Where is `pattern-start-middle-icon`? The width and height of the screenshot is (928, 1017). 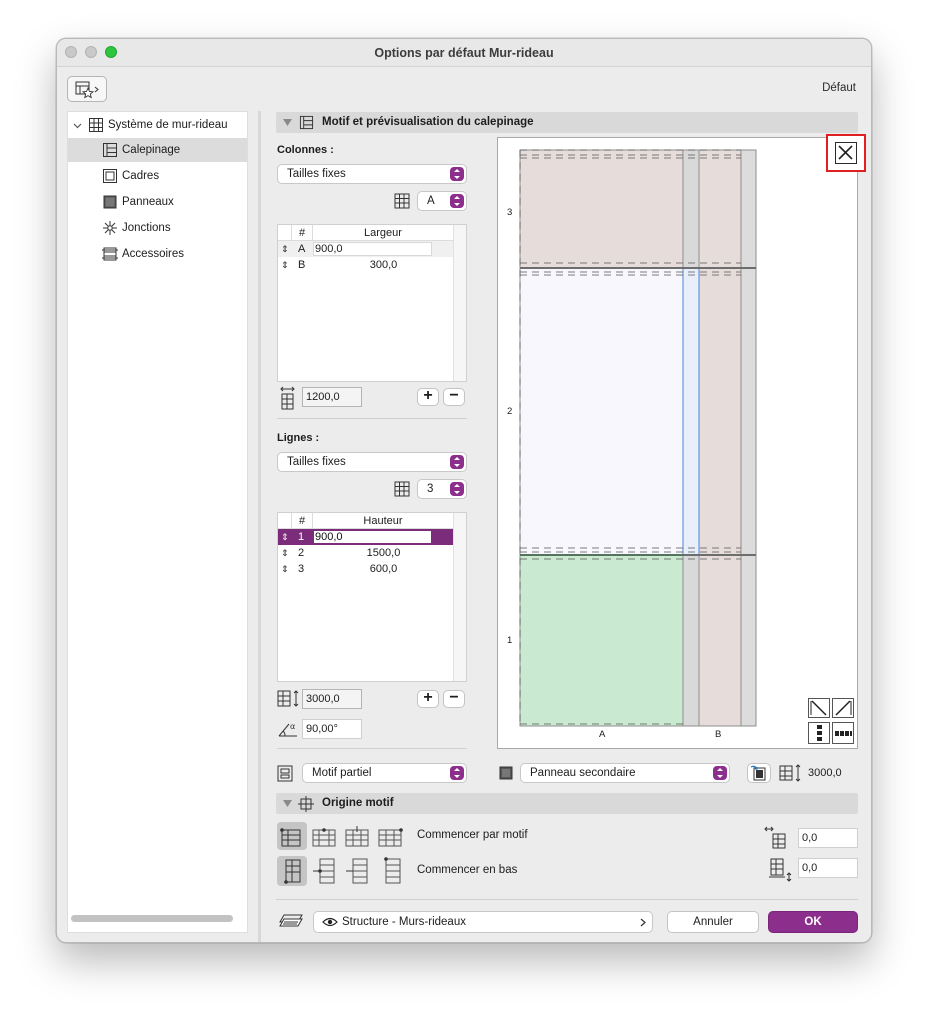
pattern-start-middle-icon is located at coordinates (357, 836).